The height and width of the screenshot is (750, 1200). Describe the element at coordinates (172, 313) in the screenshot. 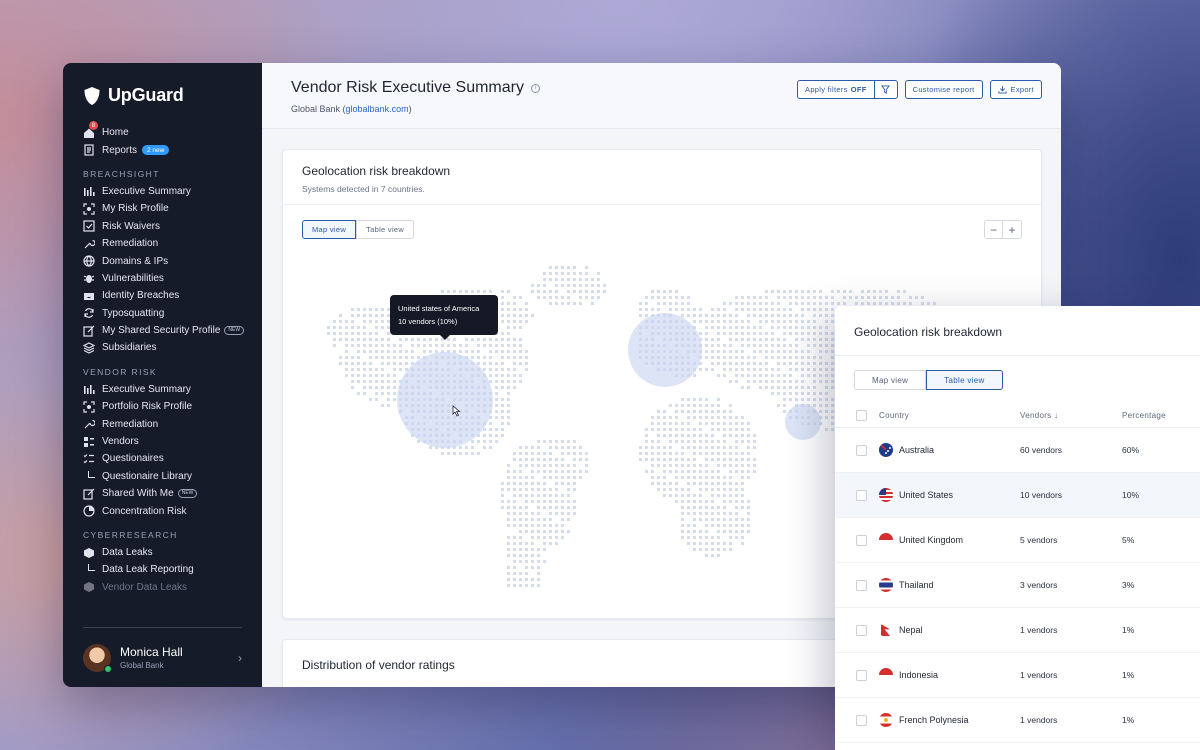

I see `sidebar-item-typosquatting: Typosquatting` at that location.